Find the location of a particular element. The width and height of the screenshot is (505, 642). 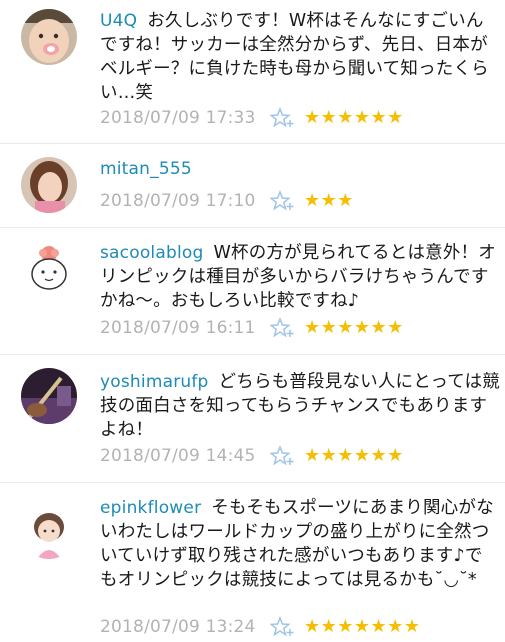

comment-text: mitan_555 is located at coordinates (300, 169).